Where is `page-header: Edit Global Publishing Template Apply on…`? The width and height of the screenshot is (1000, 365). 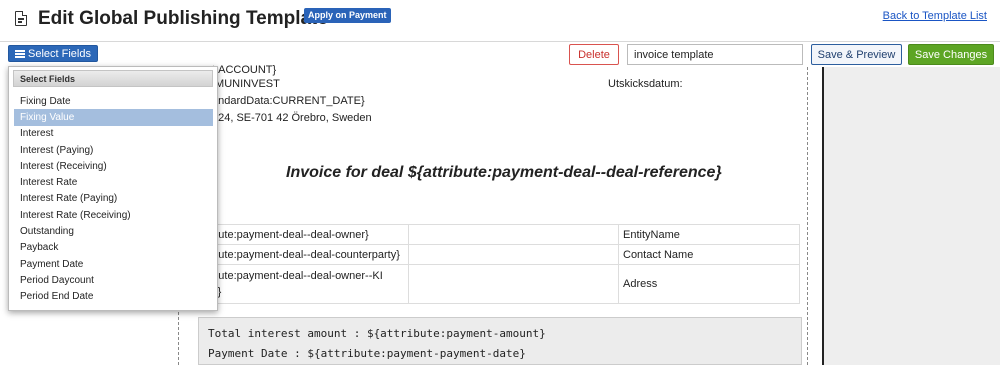
page-header: Edit Global Publishing Template Apply on… is located at coordinates (500, 20).